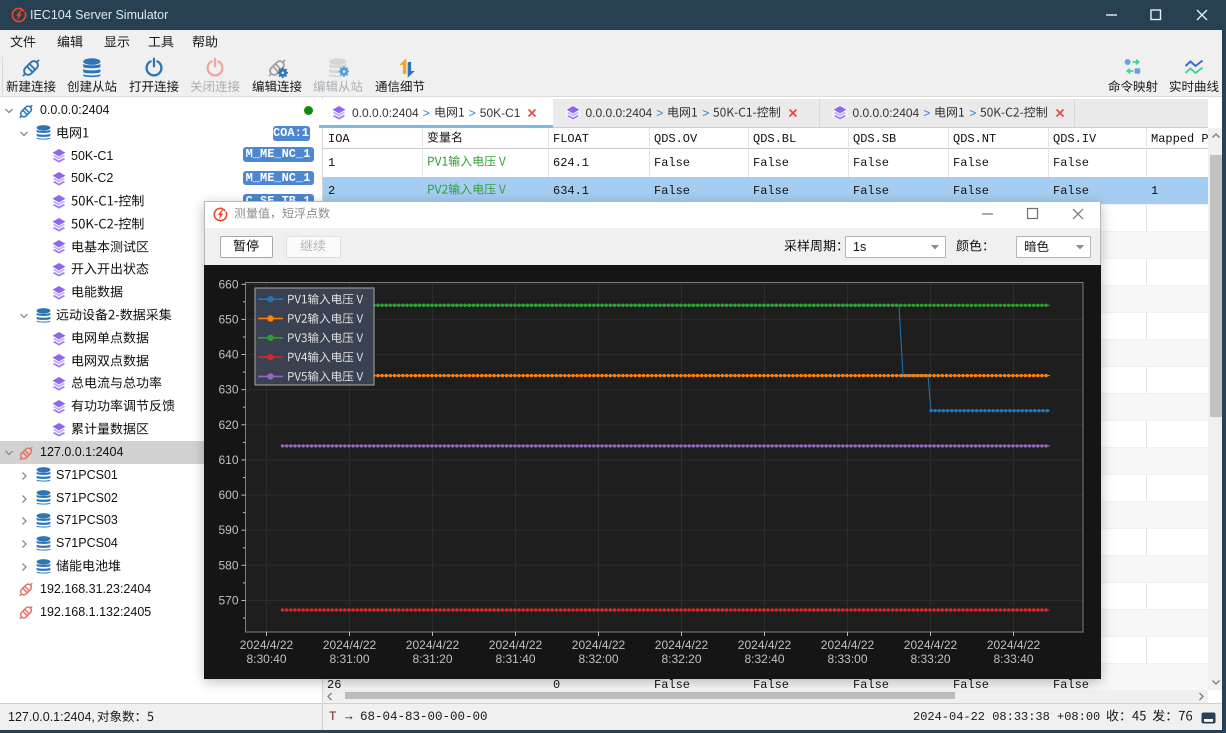 Image resolution: width=1226 pixels, height=733 pixels. What do you see at coordinates (228, 495) in the screenshot?
I see `svg-text: 600` at bounding box center [228, 495].